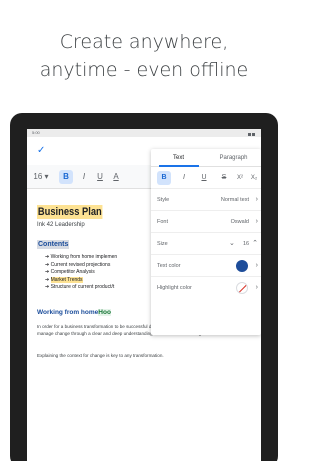 The width and height of the screenshot is (320, 461). I want to click on size-label: Size, so click(162, 244).